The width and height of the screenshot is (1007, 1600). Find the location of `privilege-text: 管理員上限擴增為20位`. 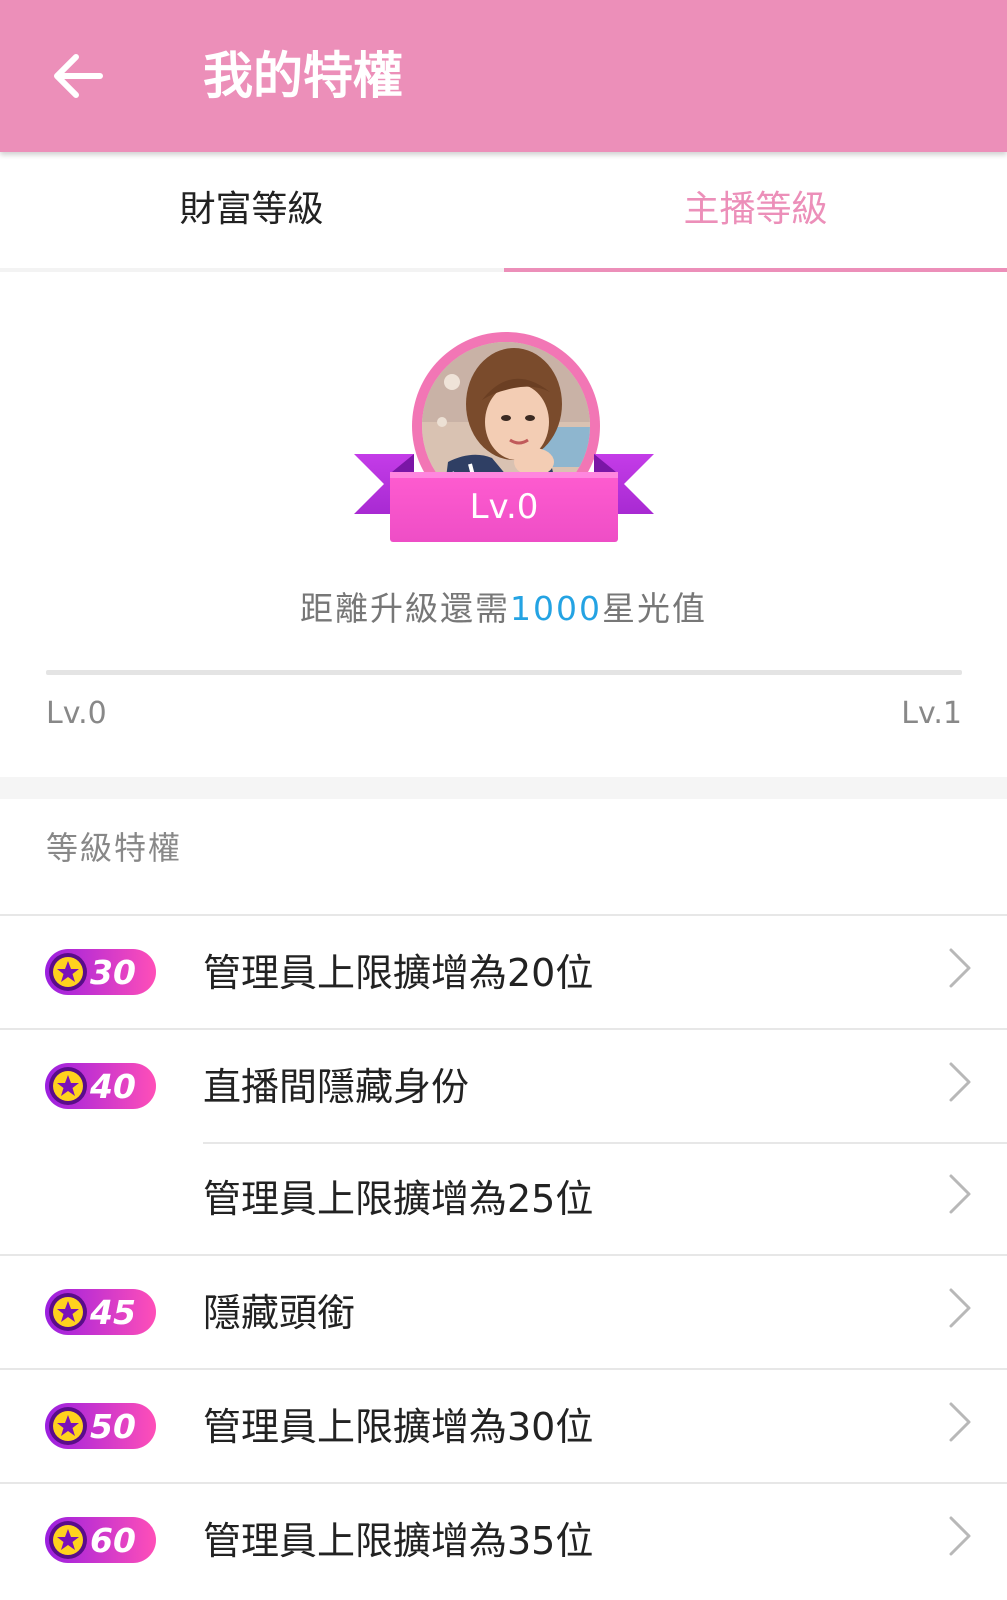

privilege-text: 管理員上限擴增為20位 is located at coordinates (398, 973).